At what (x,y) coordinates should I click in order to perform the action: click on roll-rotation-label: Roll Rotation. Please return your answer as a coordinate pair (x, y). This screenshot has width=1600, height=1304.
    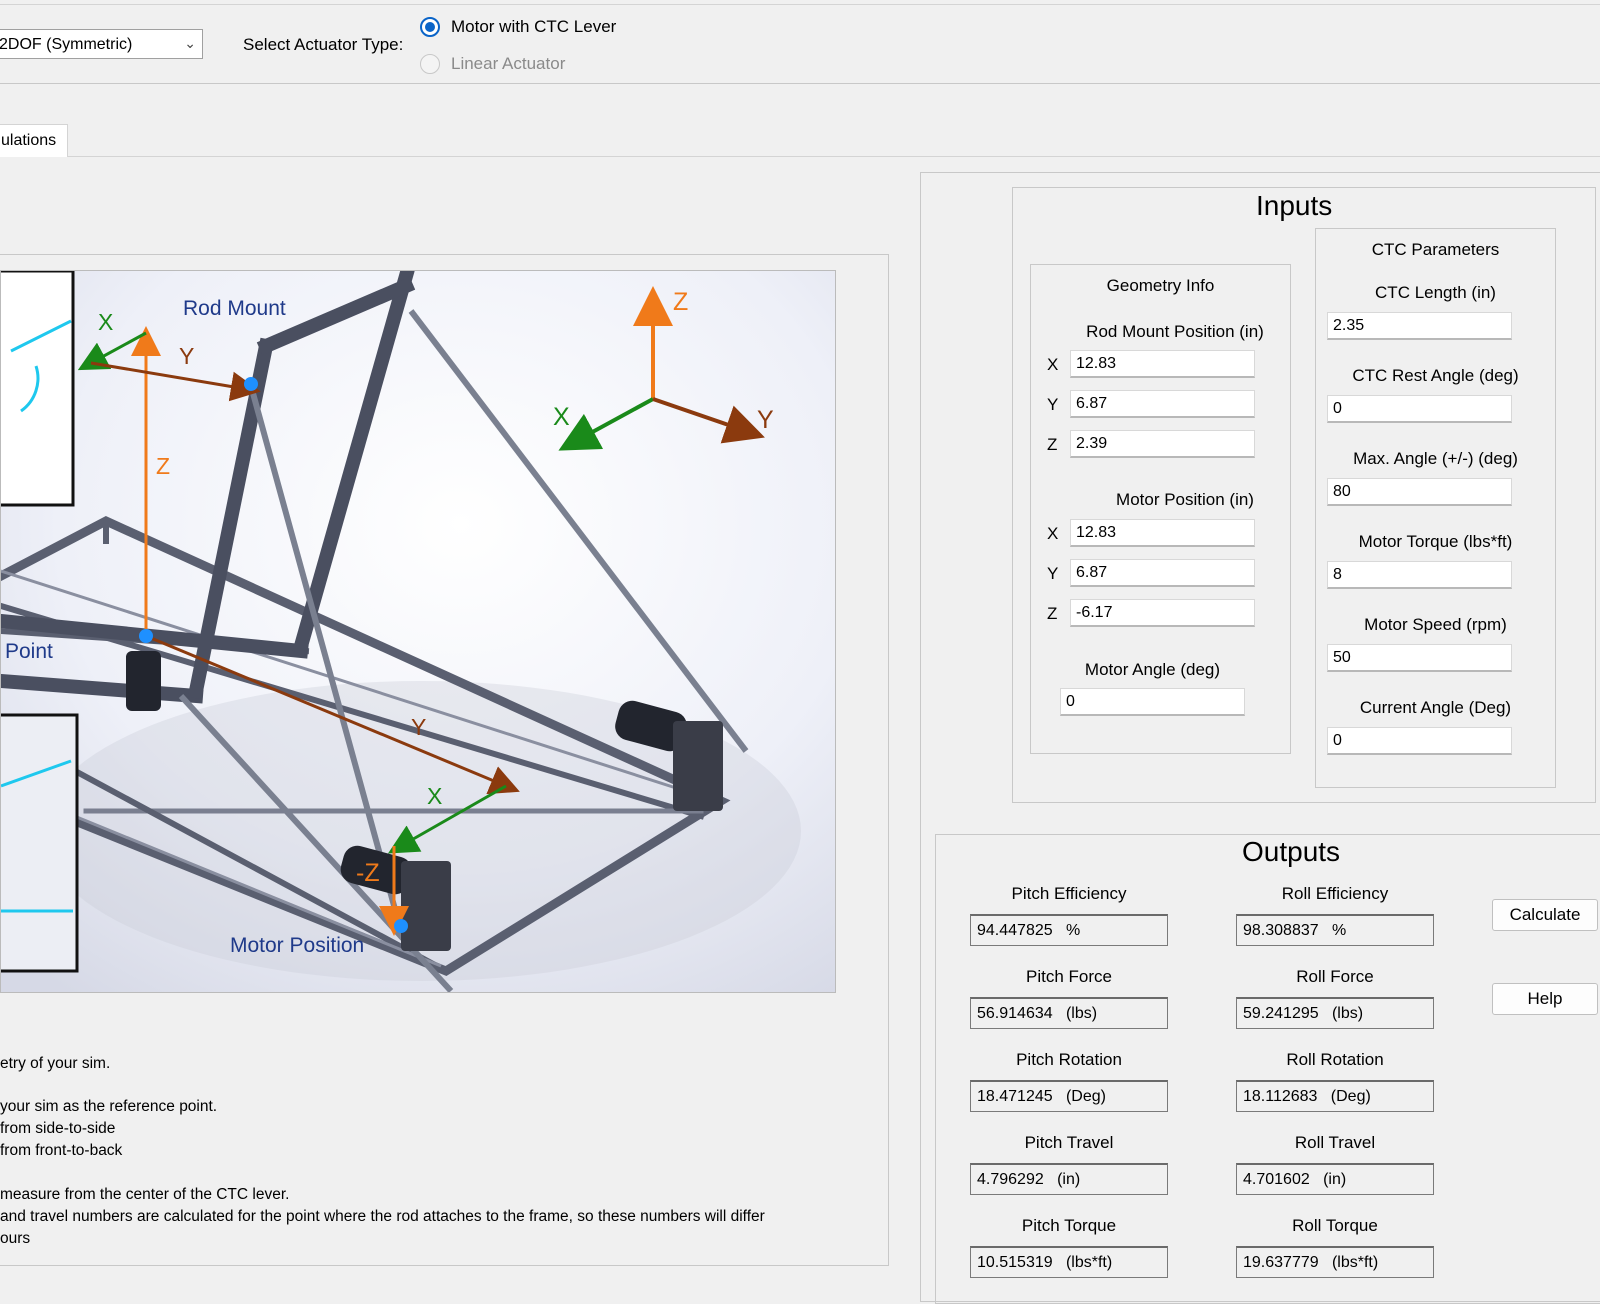
    Looking at the image, I should click on (1335, 1059).